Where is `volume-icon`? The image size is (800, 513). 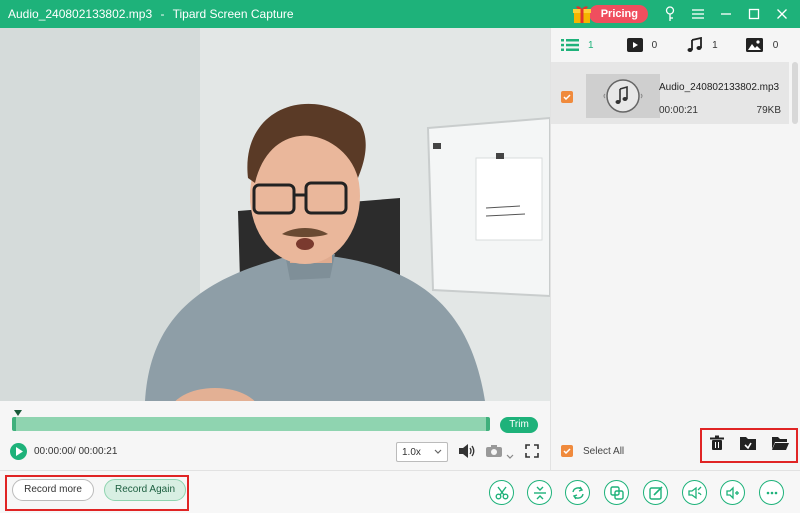
volume-icon is located at coordinates (467, 453).